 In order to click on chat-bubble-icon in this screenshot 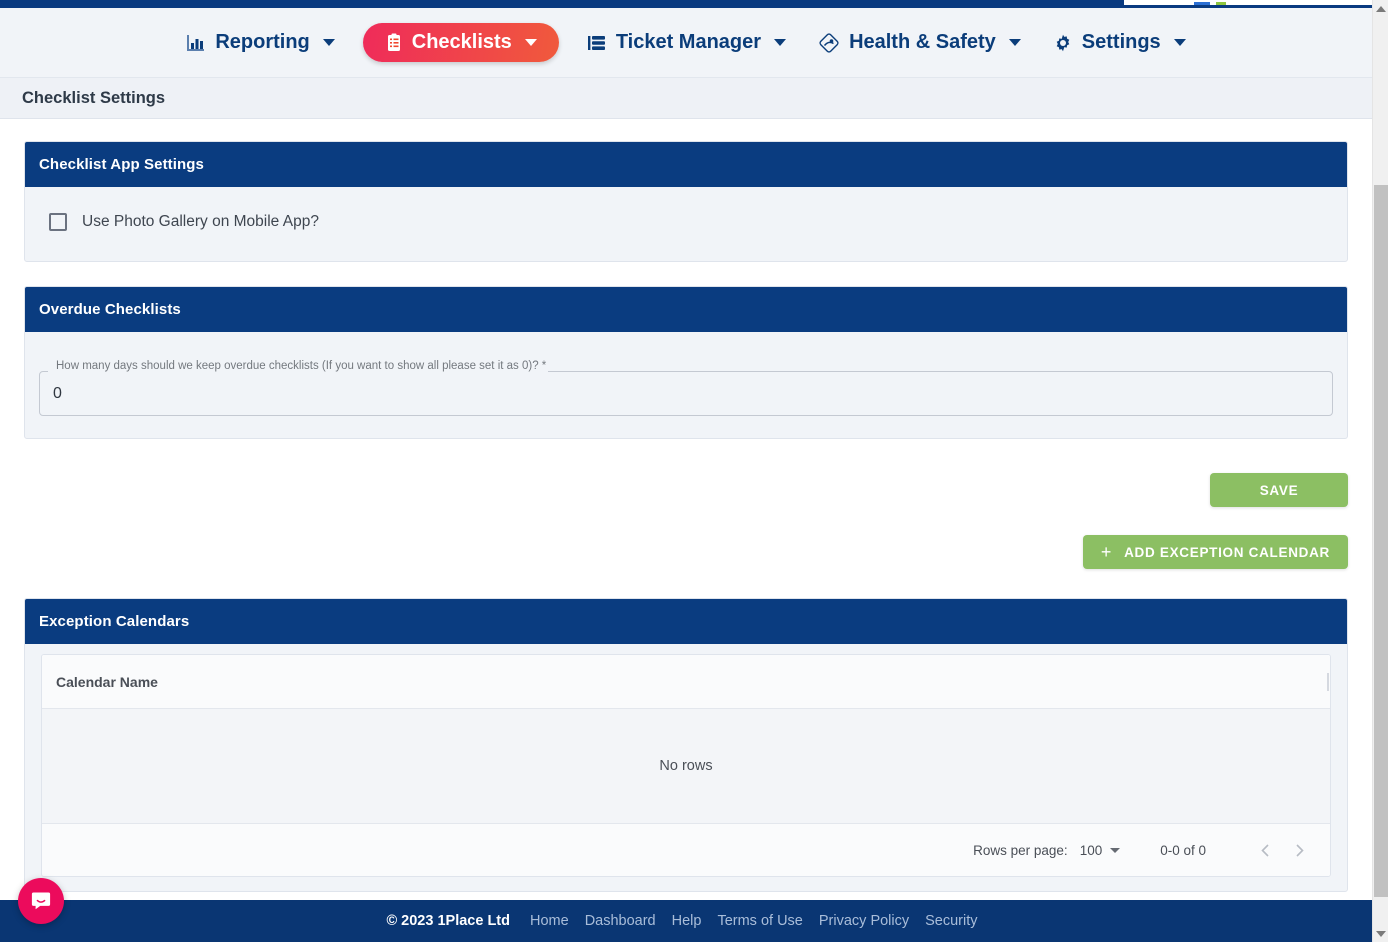, I will do `click(41, 901)`.